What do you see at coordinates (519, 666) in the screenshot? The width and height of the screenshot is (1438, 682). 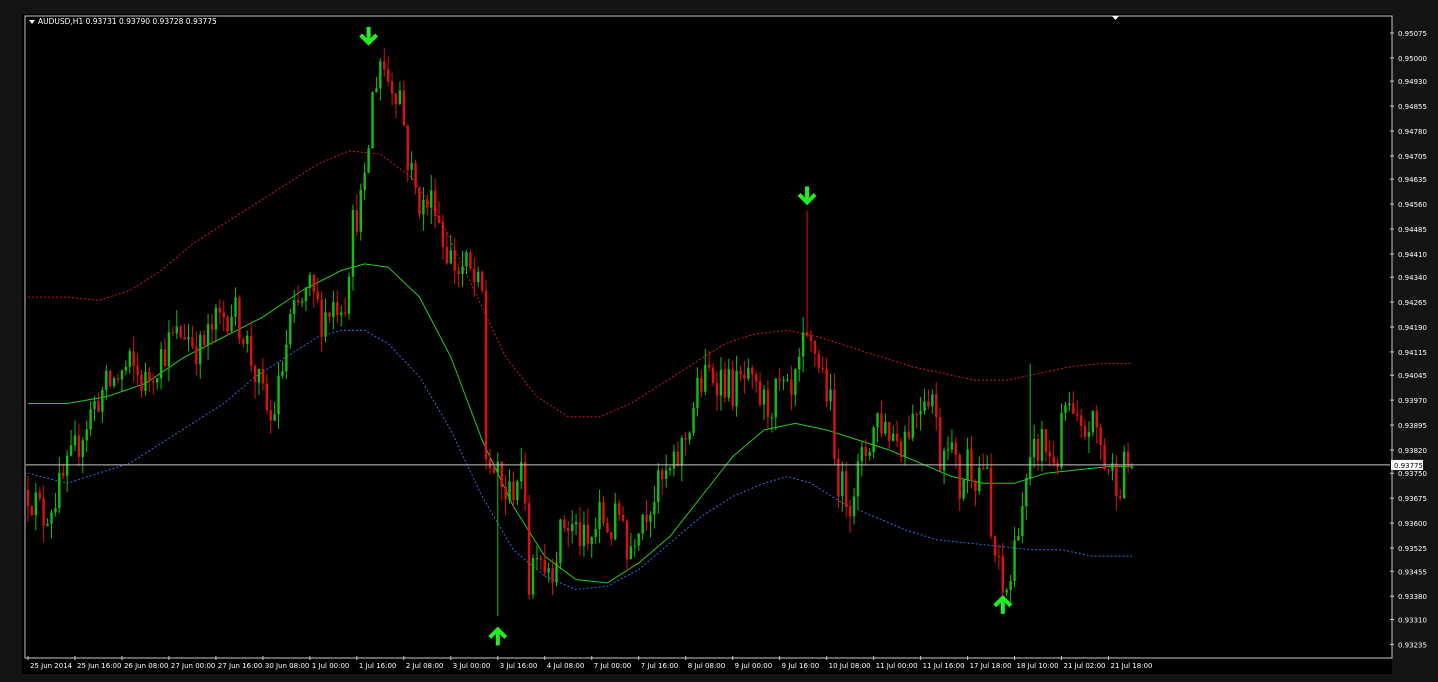 I see `x-tick-label: 3 Jul 16:00` at bounding box center [519, 666].